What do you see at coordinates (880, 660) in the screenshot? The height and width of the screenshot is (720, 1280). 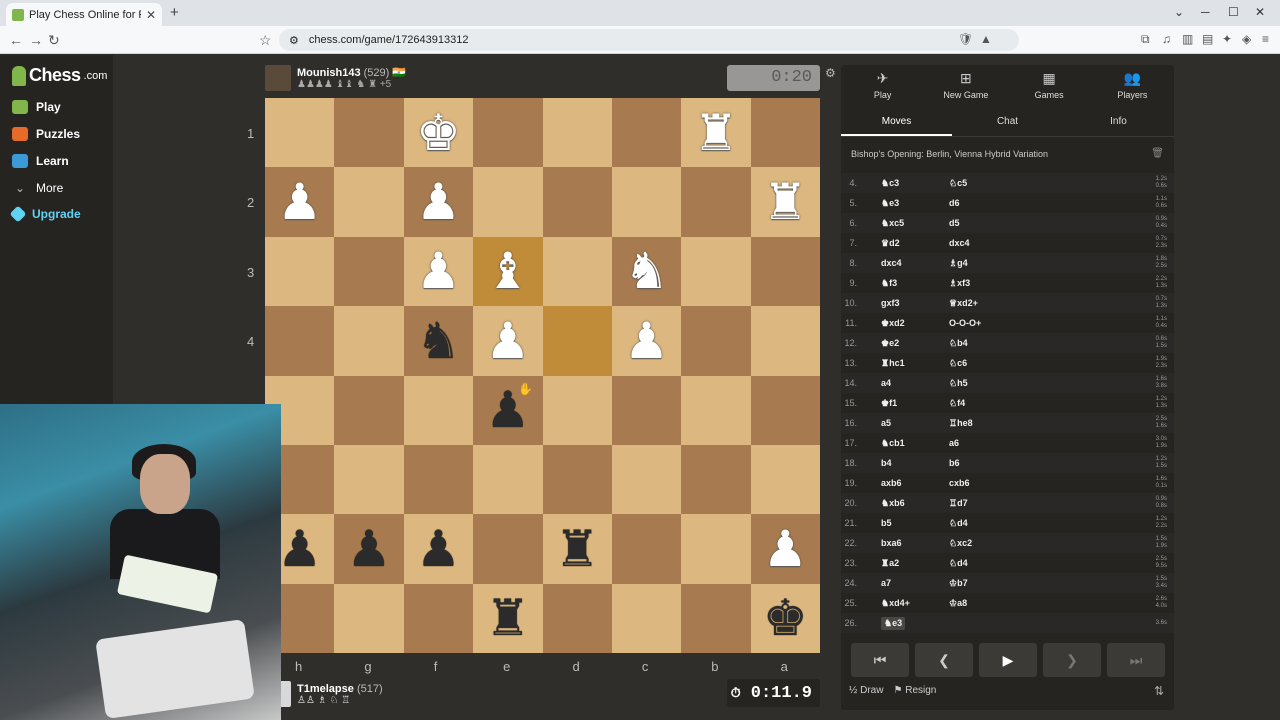 I see `first-move-button: ⏮` at bounding box center [880, 660].